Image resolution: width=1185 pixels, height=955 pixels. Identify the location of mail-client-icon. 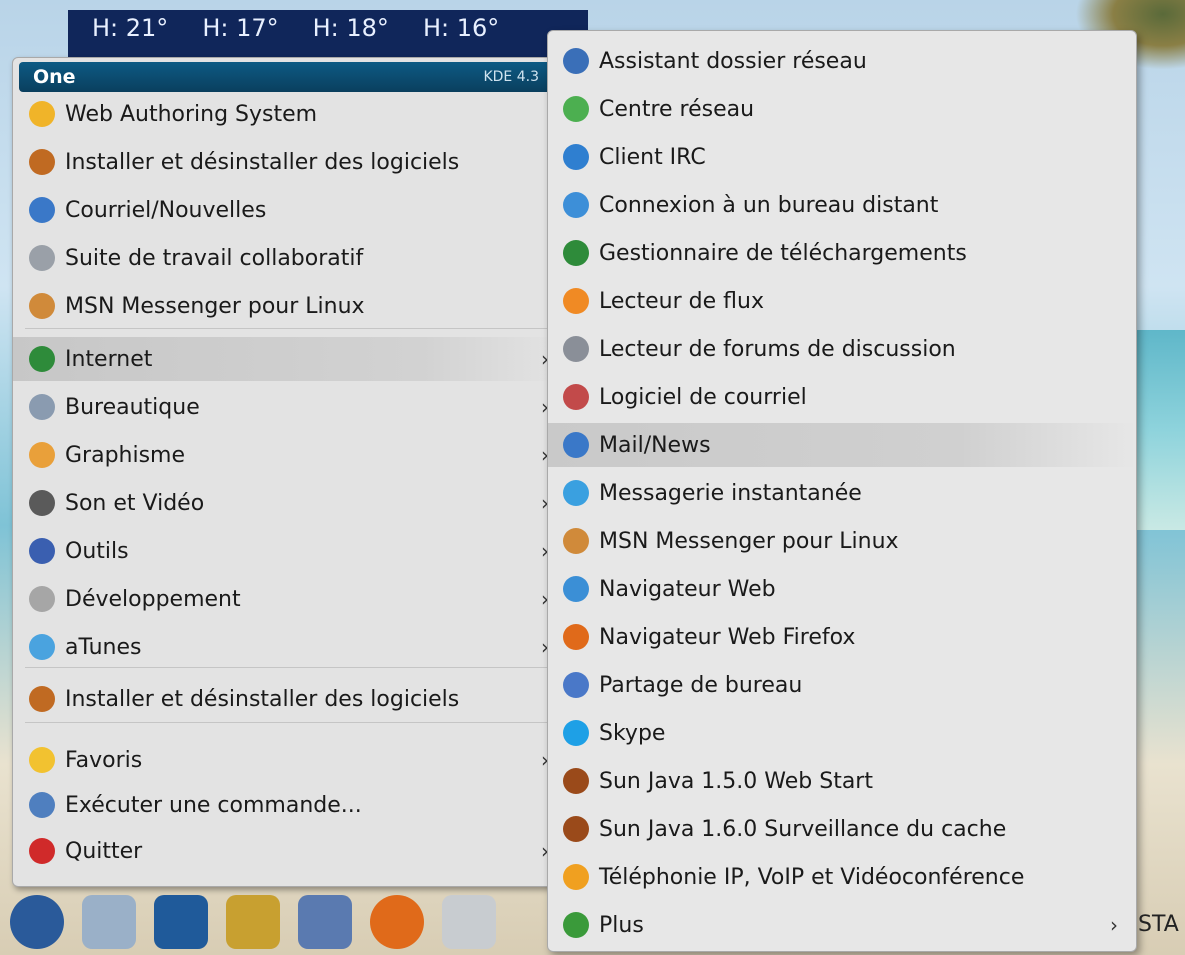
(576, 397).